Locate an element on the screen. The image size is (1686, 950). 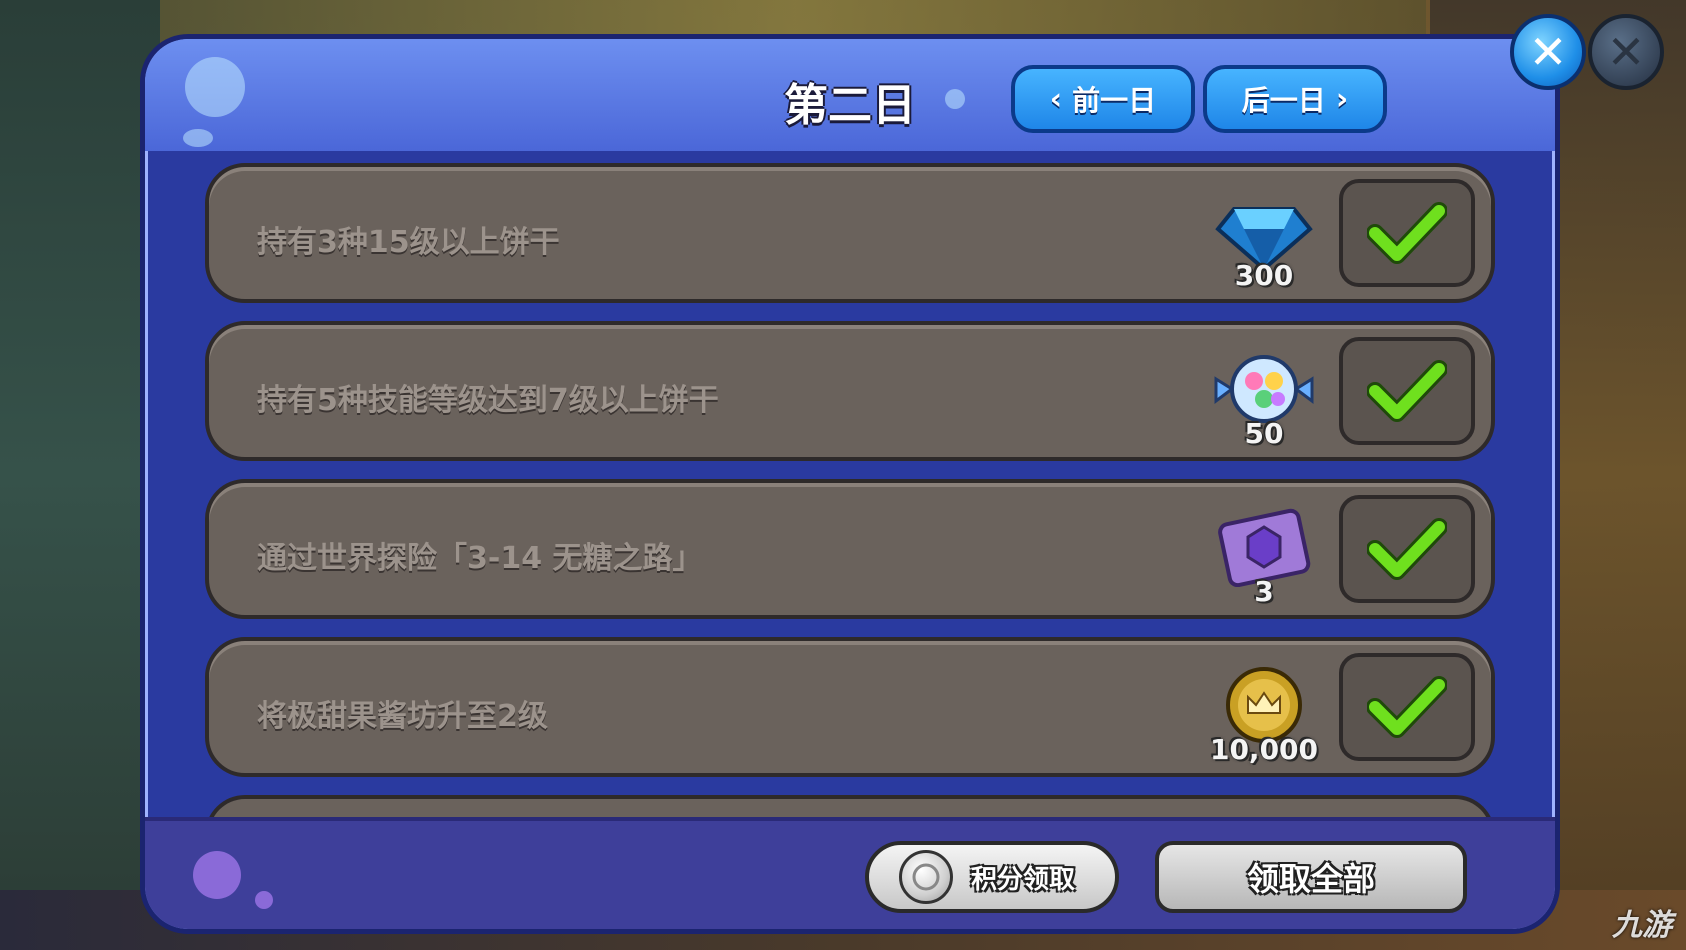
panel-footer: 积分领取 领取全部 is located at coordinates (850, 873).